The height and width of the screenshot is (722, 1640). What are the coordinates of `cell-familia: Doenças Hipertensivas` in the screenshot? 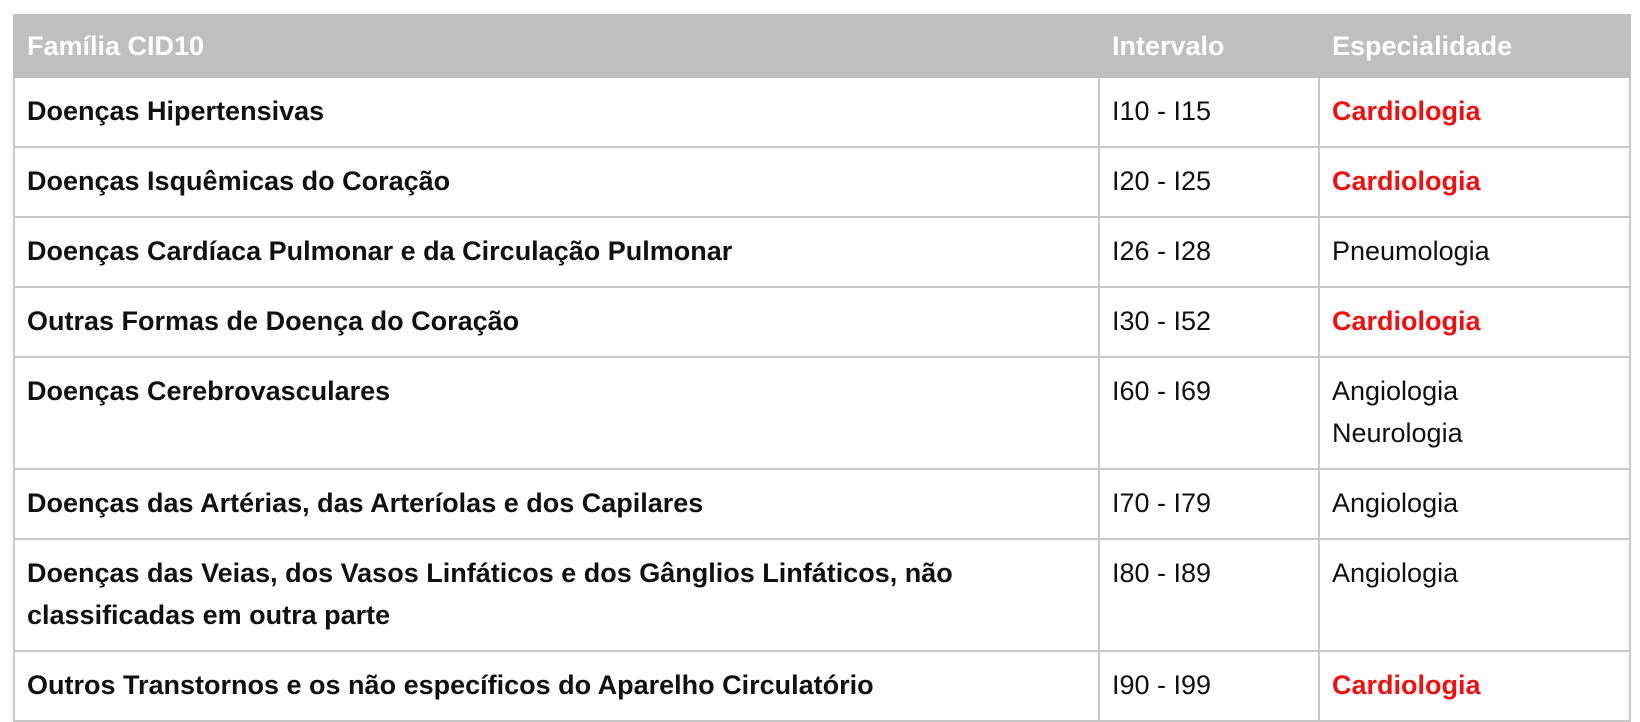 It's located at (556, 112).